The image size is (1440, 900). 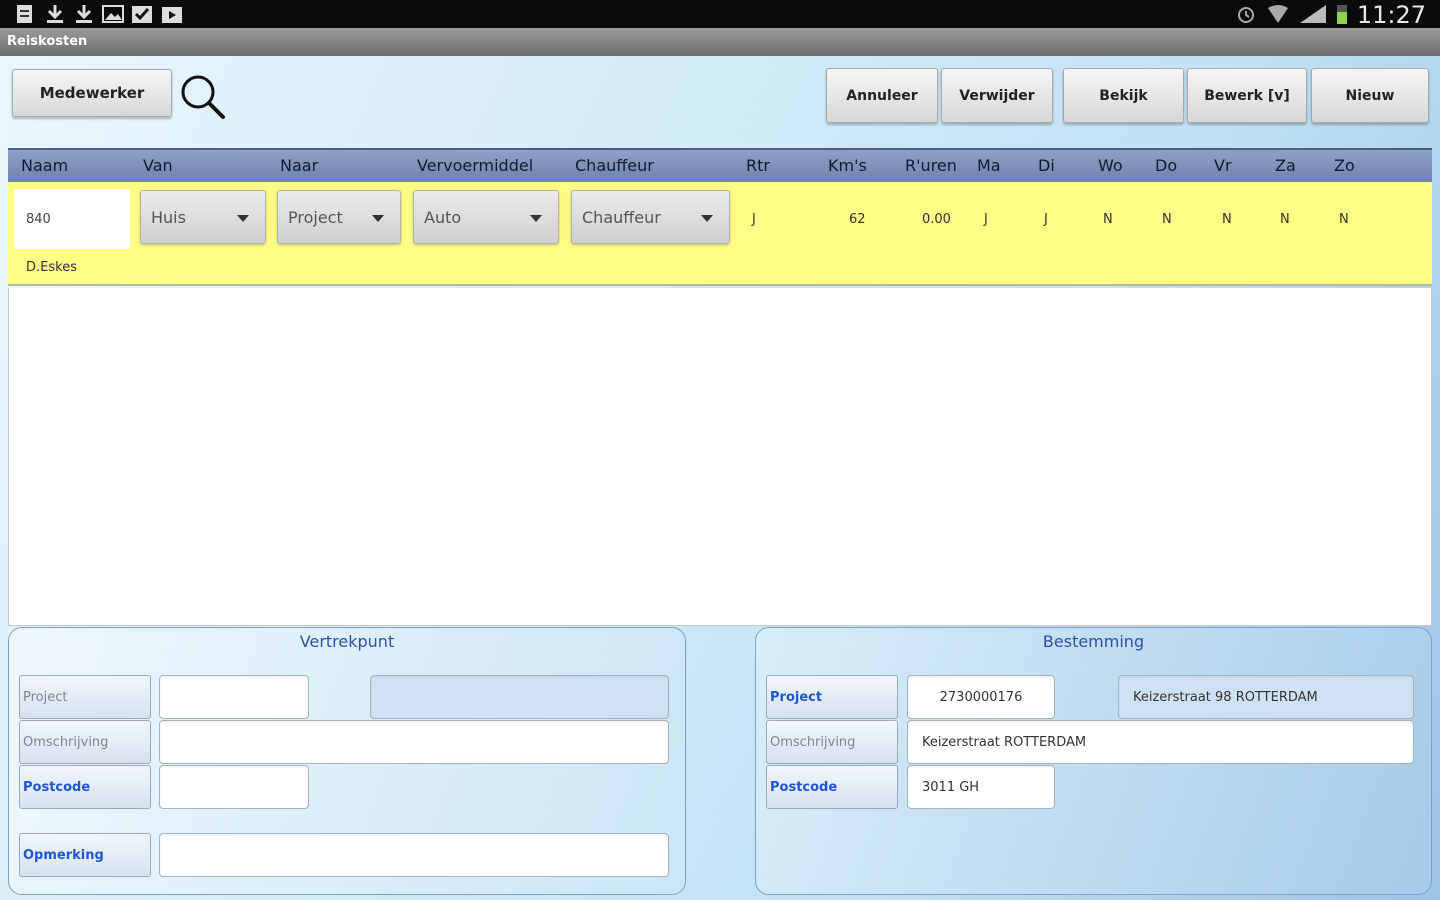 I want to click on nieuw-button: Nieuw, so click(x=1370, y=95).